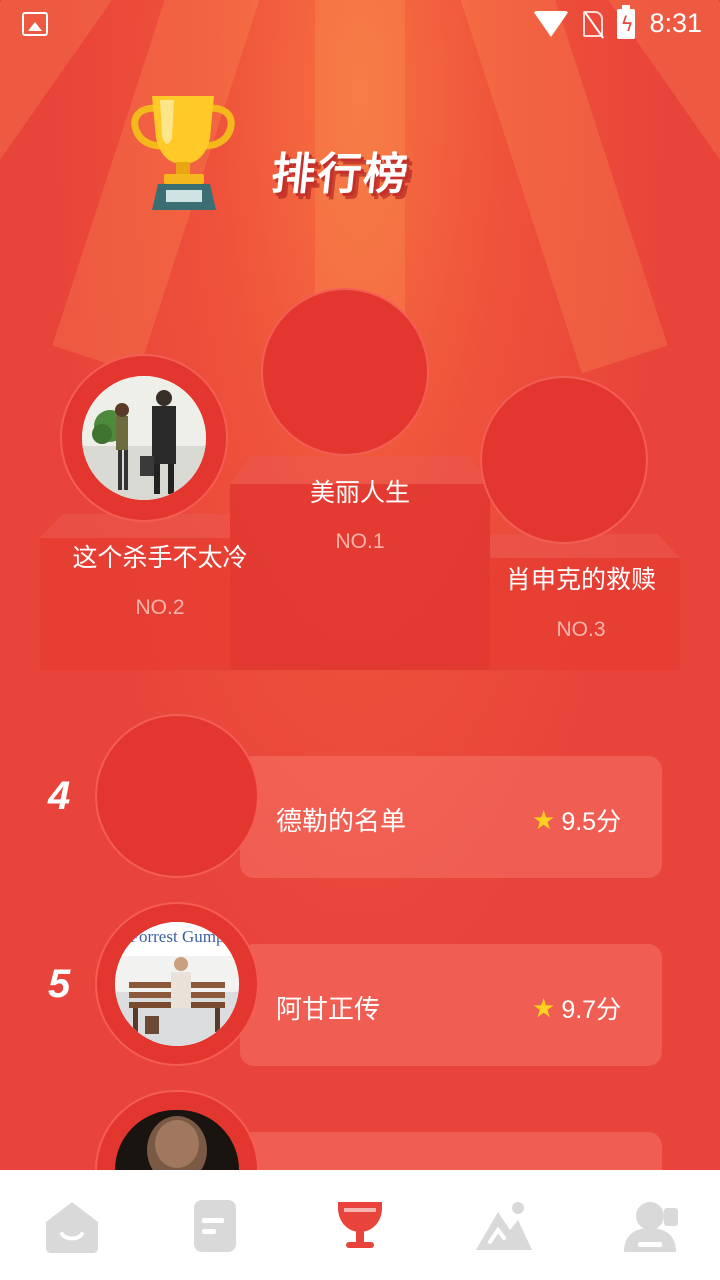 Image resolution: width=720 pixels, height=1280 pixels. What do you see at coordinates (581, 629) in the screenshot?
I see `podium-rank-3: NO.3` at bounding box center [581, 629].